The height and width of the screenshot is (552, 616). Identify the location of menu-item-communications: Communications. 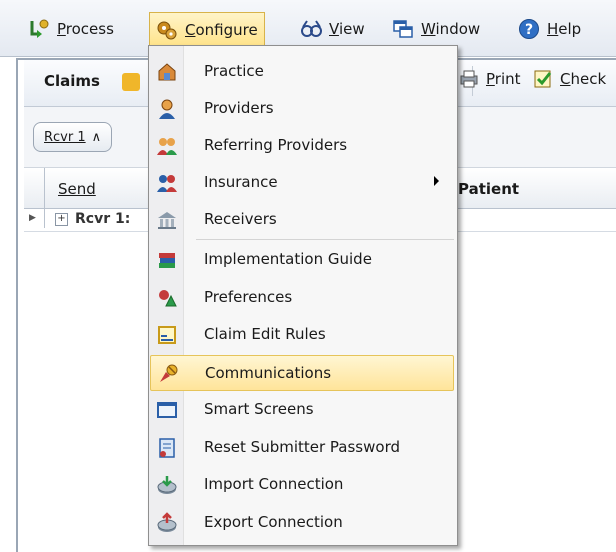
(302, 373).